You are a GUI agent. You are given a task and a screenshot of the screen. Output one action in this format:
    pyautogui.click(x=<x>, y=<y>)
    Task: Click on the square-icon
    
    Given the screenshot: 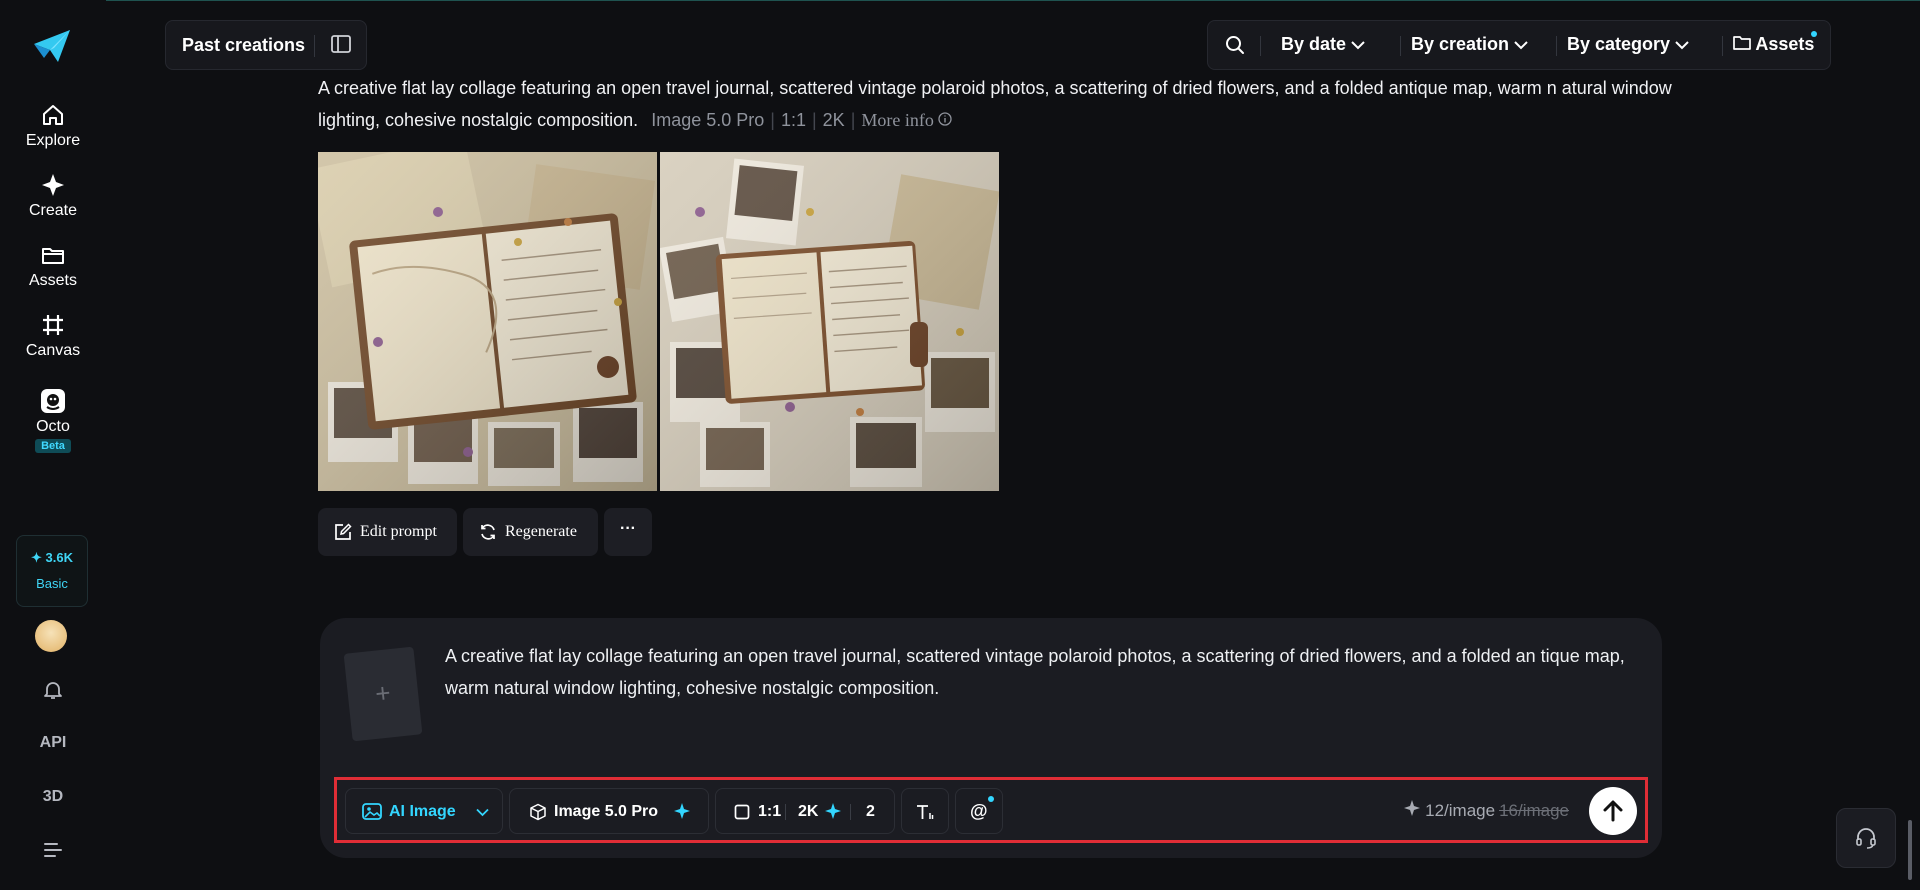 What is the action you would take?
    pyautogui.click(x=742, y=812)
    